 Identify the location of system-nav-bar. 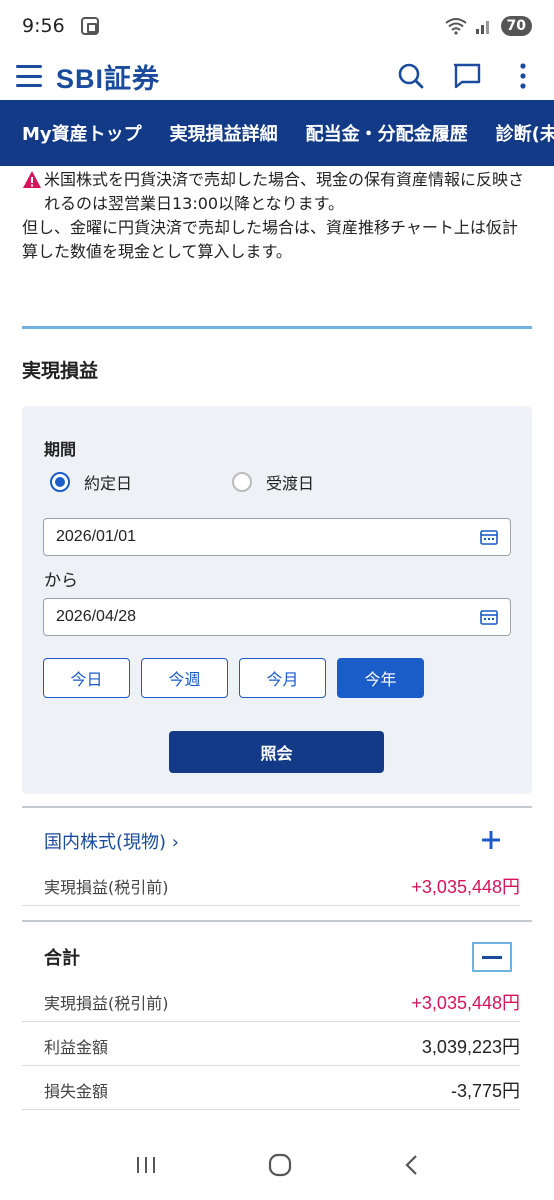
(277, 1165).